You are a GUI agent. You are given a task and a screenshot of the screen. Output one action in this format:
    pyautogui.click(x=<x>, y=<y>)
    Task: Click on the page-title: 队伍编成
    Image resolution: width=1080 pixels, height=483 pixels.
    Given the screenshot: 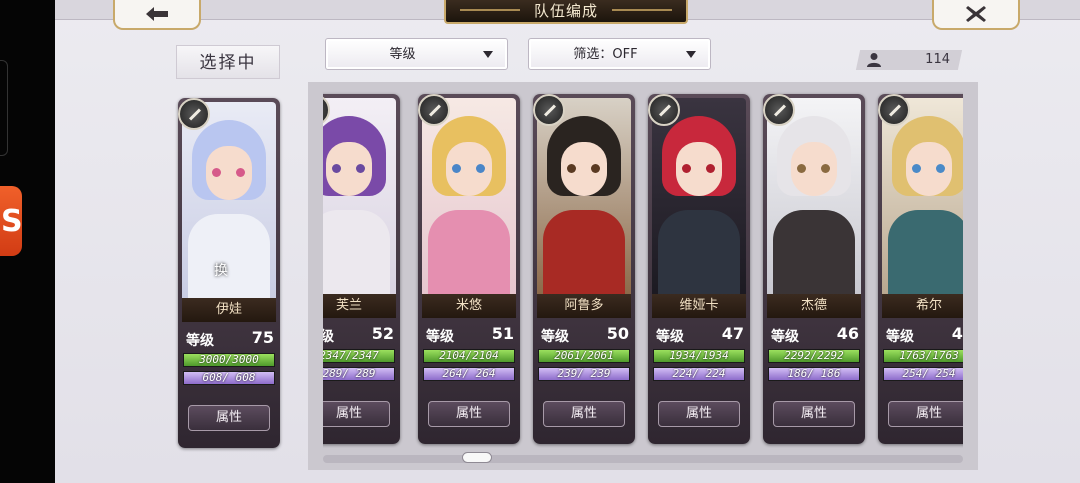 What is the action you would take?
    pyautogui.click(x=566, y=12)
    